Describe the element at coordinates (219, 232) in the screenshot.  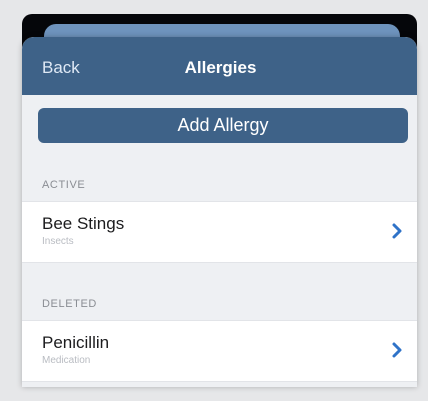
I see `list-item-bee-stings: Bee Stings Insects` at that location.